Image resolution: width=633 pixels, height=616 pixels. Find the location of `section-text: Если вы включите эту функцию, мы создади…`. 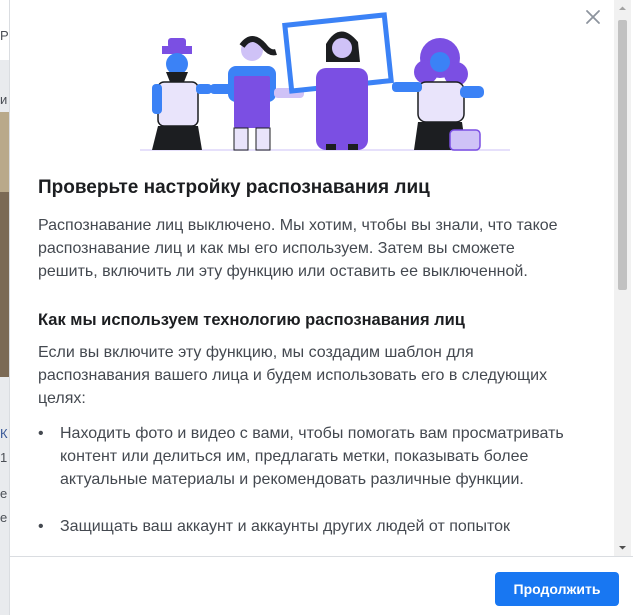

section-text: Если вы включите эту функцию, мы создади… is located at coordinates (293, 375).